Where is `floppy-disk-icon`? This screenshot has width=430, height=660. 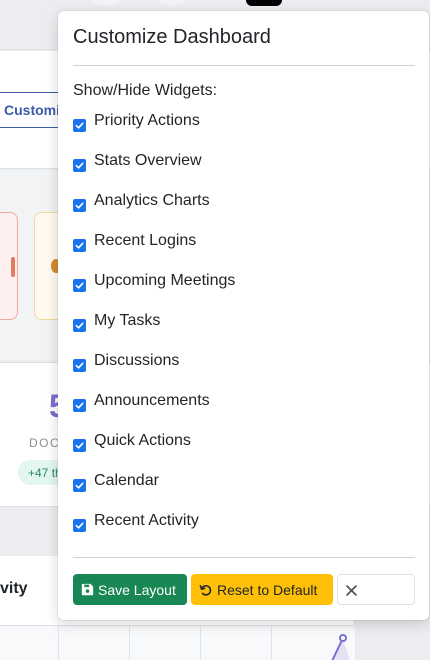 floppy-disk-icon is located at coordinates (87, 589).